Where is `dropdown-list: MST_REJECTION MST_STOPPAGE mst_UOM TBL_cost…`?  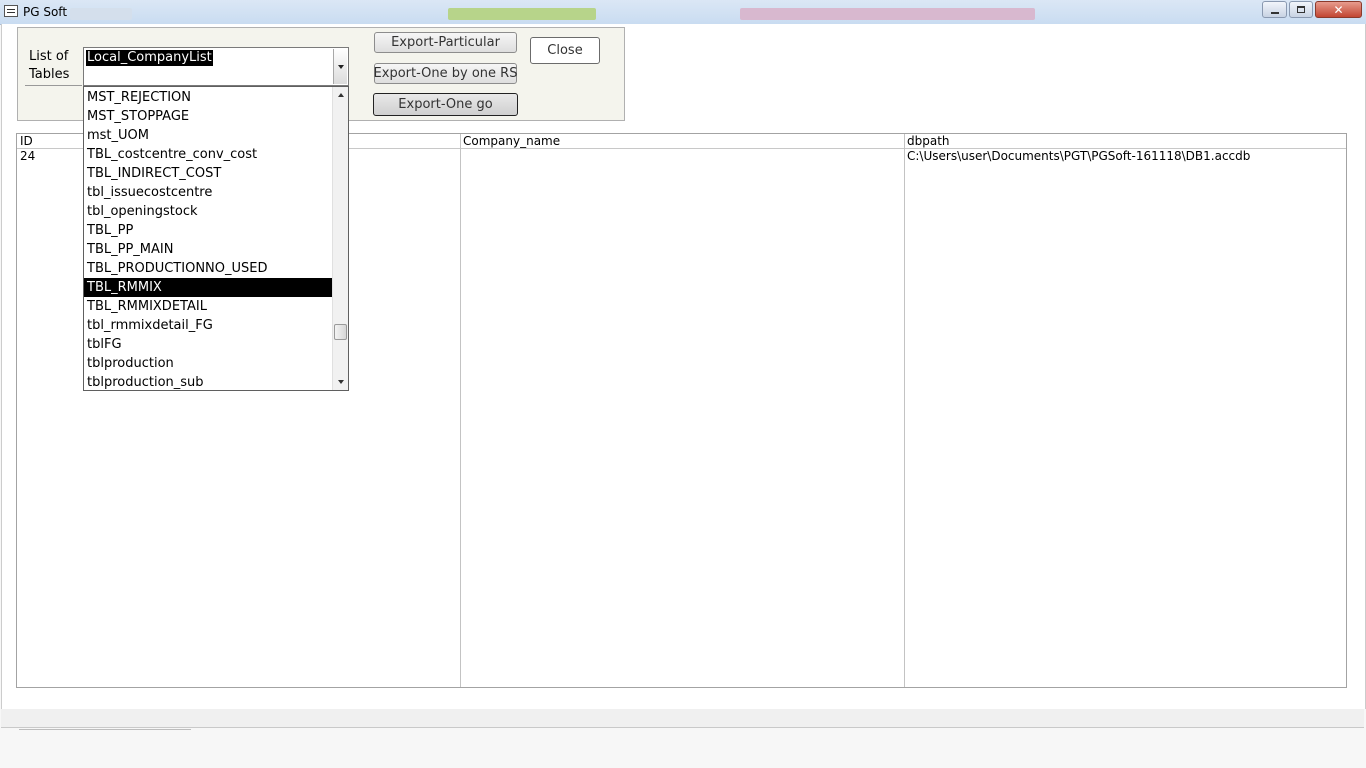 dropdown-list: MST_REJECTION MST_STOPPAGE mst_UOM TBL_cost… is located at coordinates (208, 239).